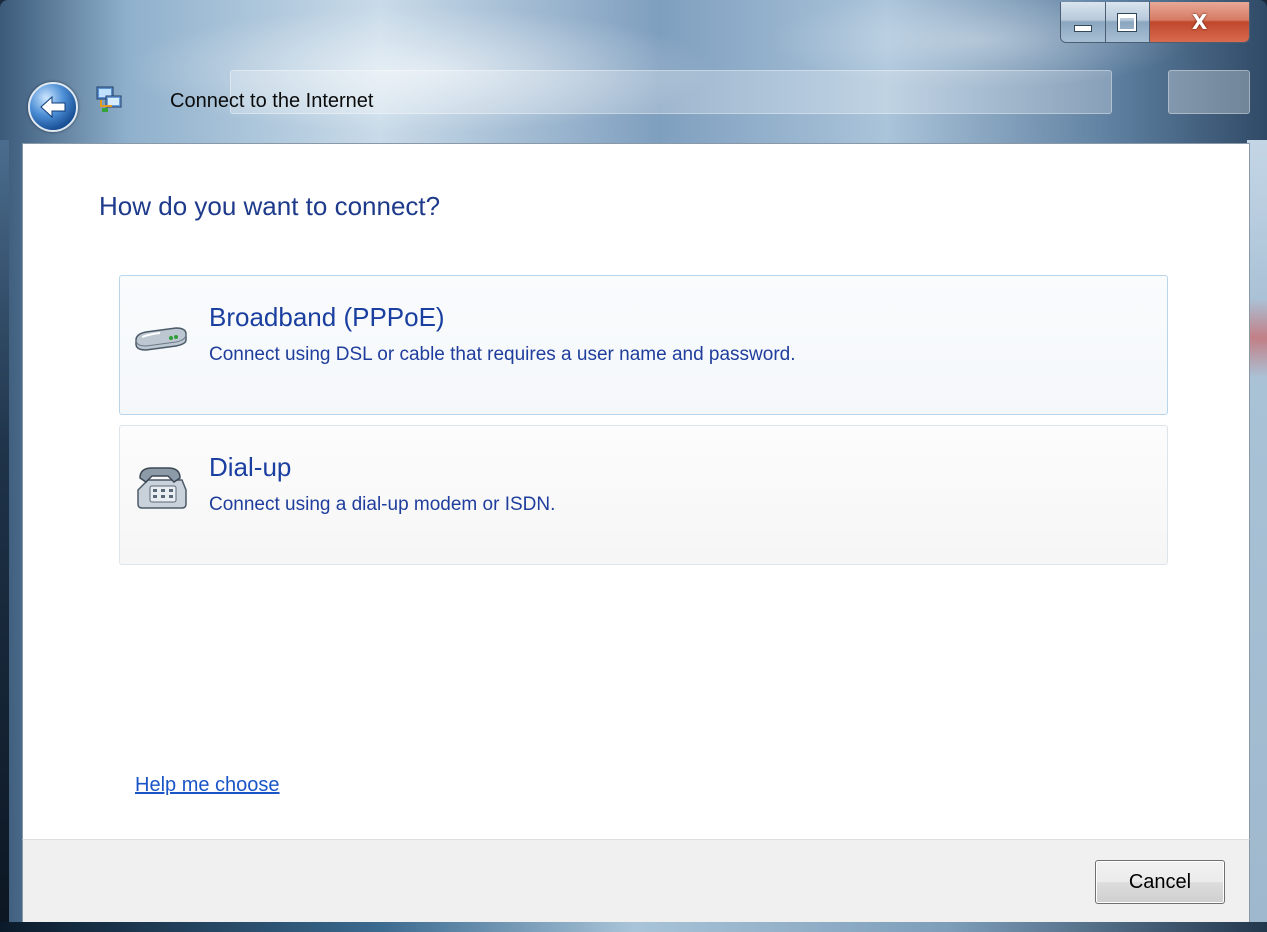 The image size is (1267, 932). Describe the element at coordinates (161, 339) in the screenshot. I see `broadband-modem-icon` at that location.